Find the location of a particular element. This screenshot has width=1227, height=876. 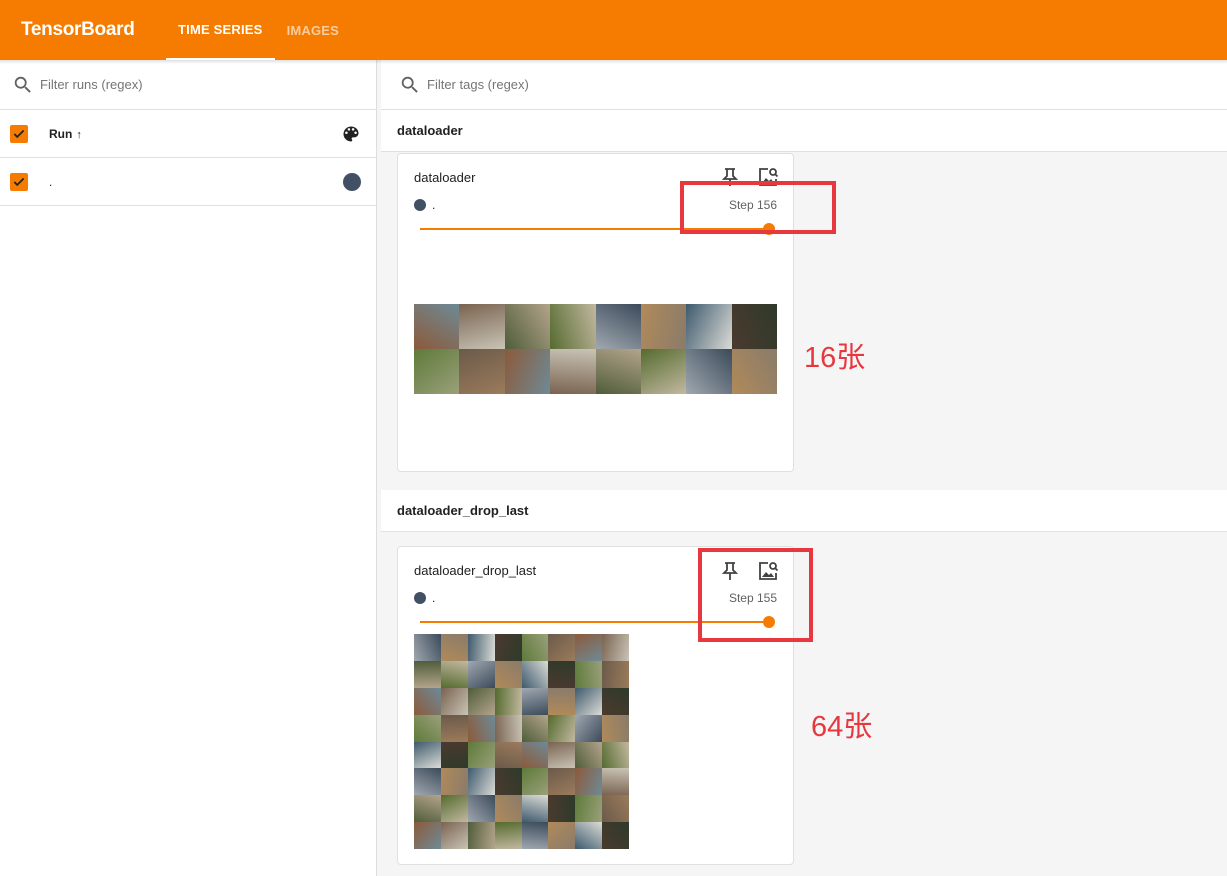

top-app-bar: TensorBoard TIME SERIES IMAGES is located at coordinates (613, 30).